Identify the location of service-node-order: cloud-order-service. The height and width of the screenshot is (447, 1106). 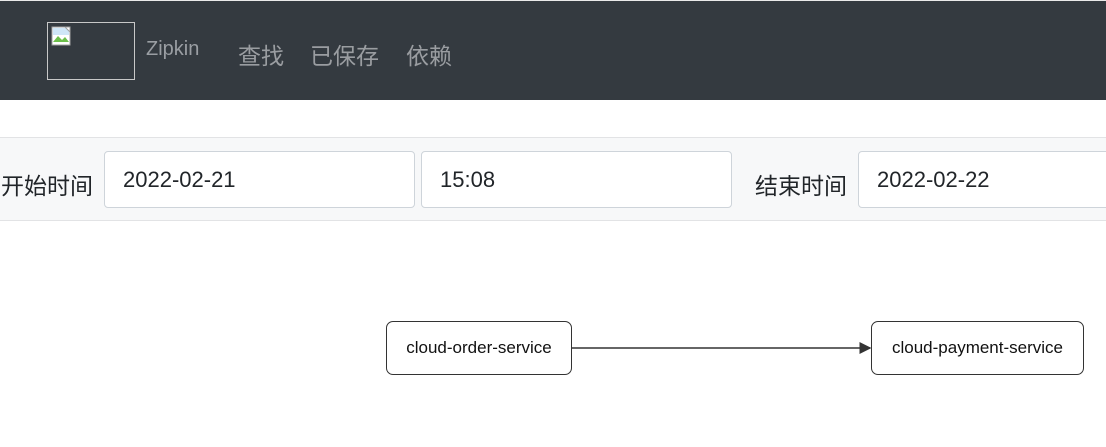
(479, 348).